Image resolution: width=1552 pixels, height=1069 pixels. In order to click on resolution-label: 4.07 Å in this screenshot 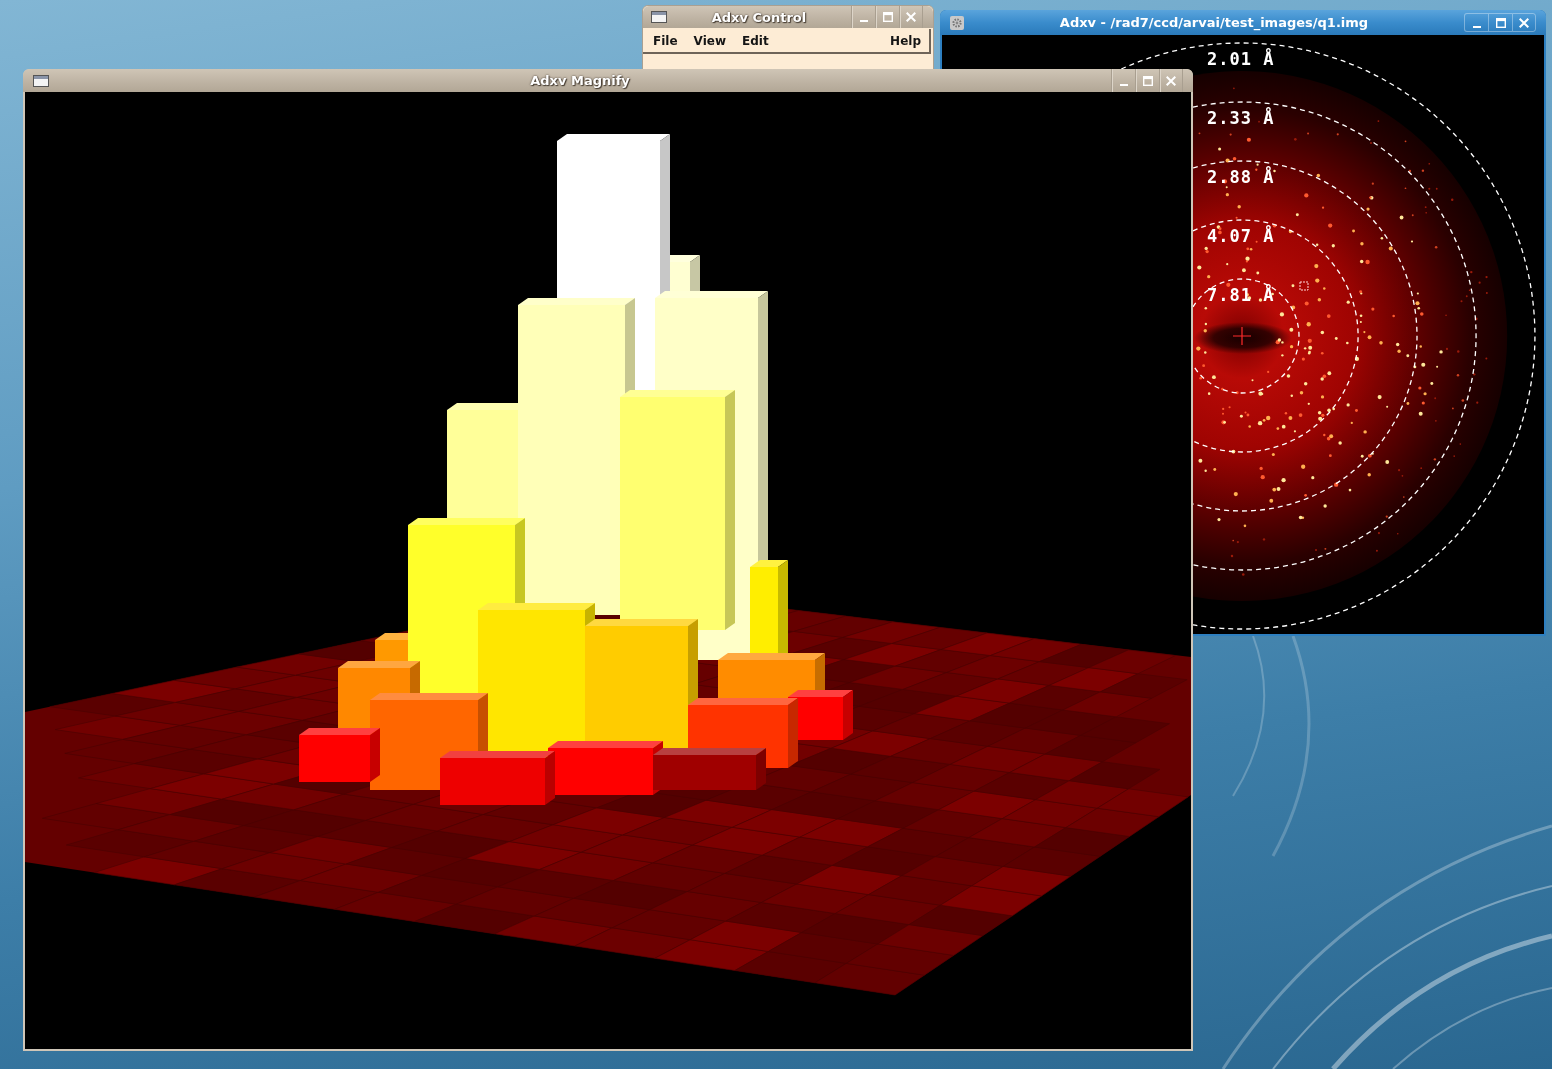, I will do `click(1241, 236)`.